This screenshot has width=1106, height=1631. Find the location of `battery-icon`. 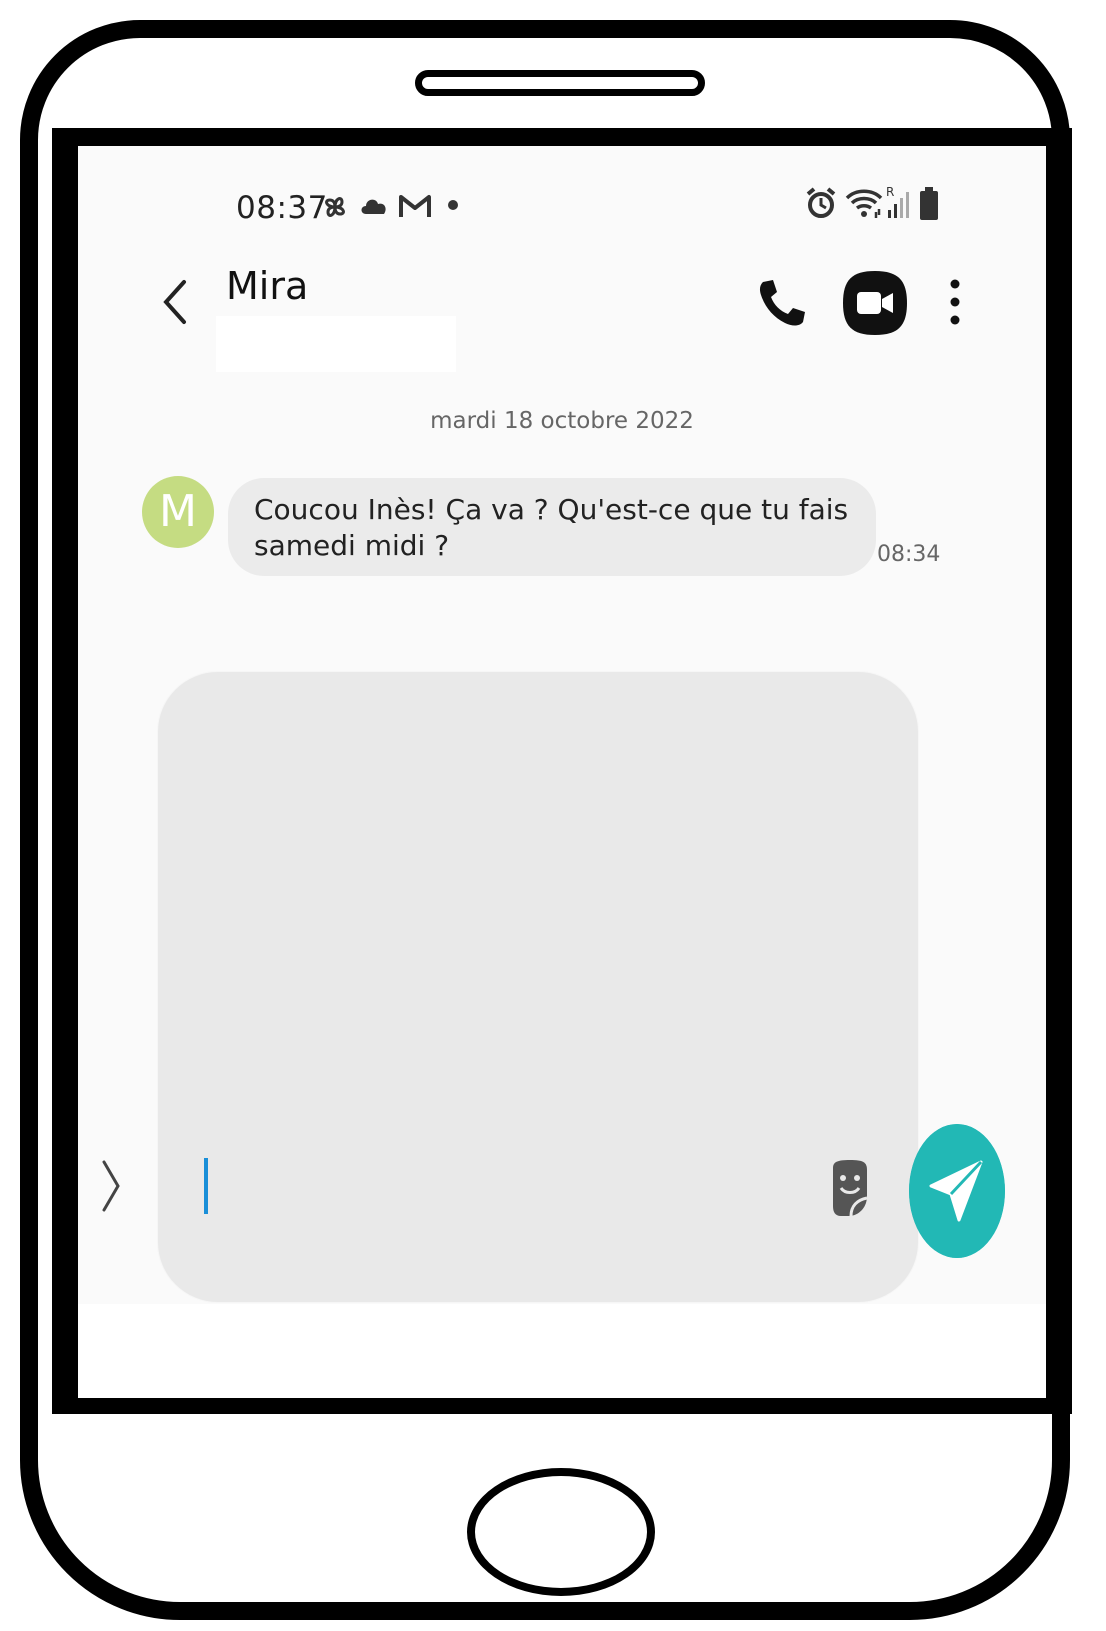

battery-icon is located at coordinates (929, 203).